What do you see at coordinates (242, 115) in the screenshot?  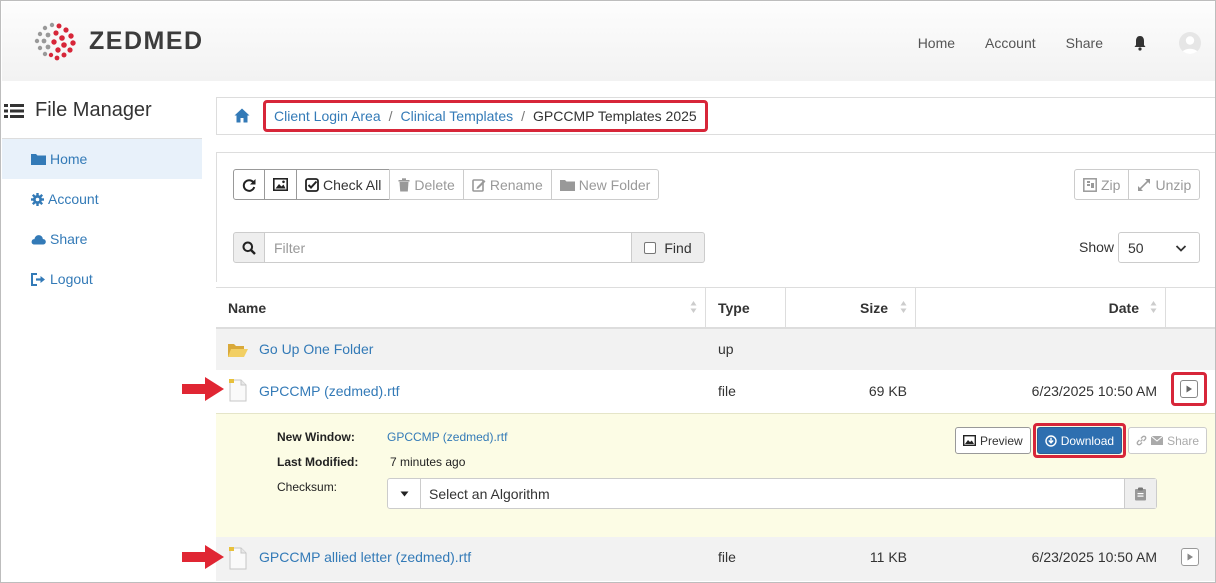 I see `home-icon` at bounding box center [242, 115].